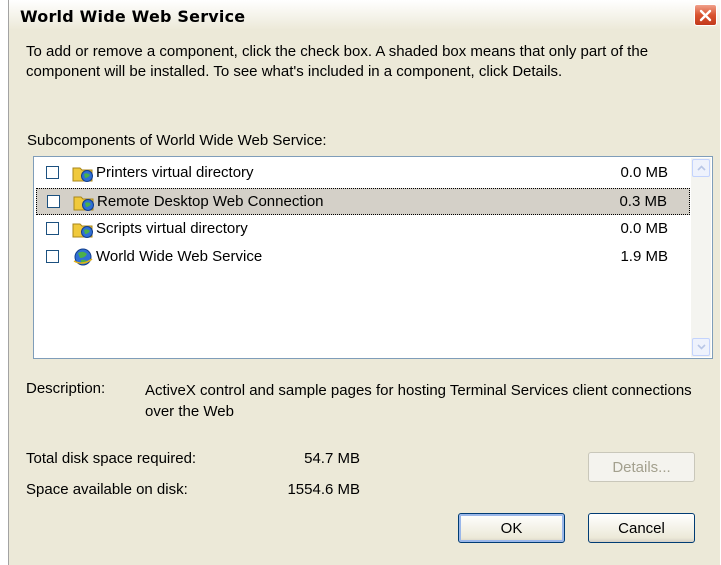  Describe the element at coordinates (332, 458) in the screenshot. I see `required-space-value: 54.7 MB` at that location.